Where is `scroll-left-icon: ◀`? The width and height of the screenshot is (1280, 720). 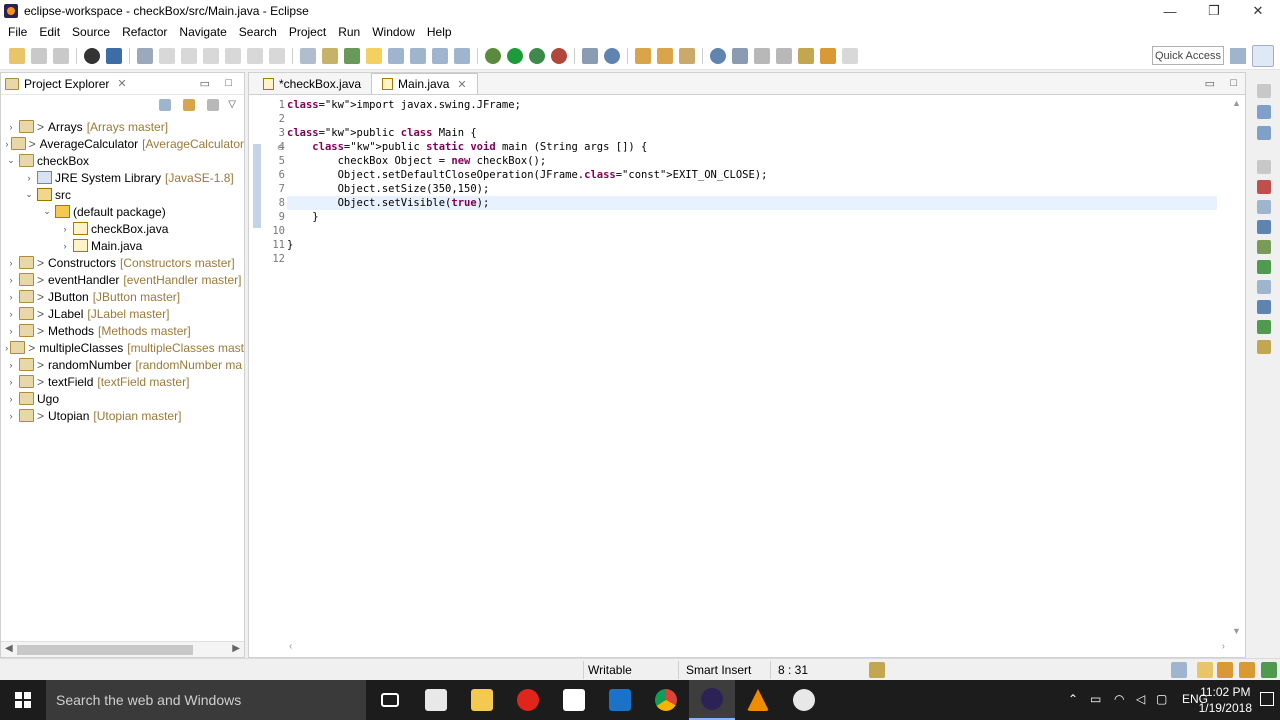 scroll-left-icon: ◀ is located at coordinates (9, 648).